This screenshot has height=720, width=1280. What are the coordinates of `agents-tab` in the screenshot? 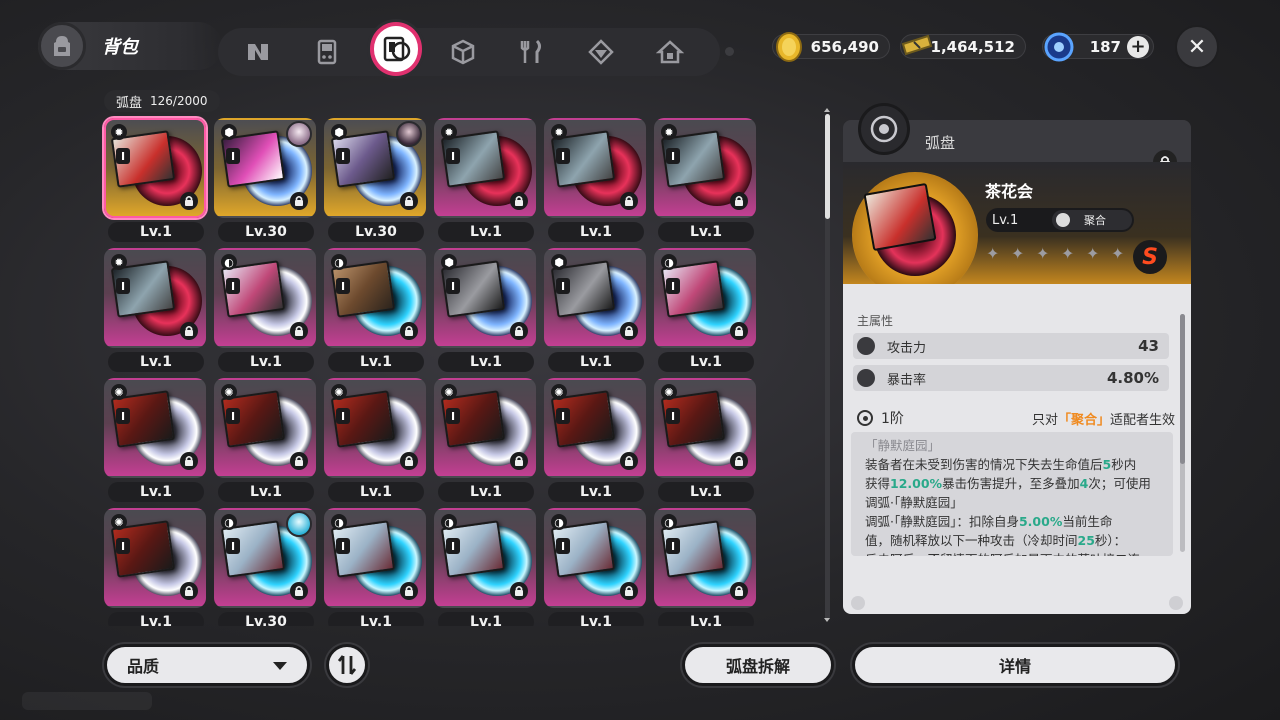 It's located at (258, 52).